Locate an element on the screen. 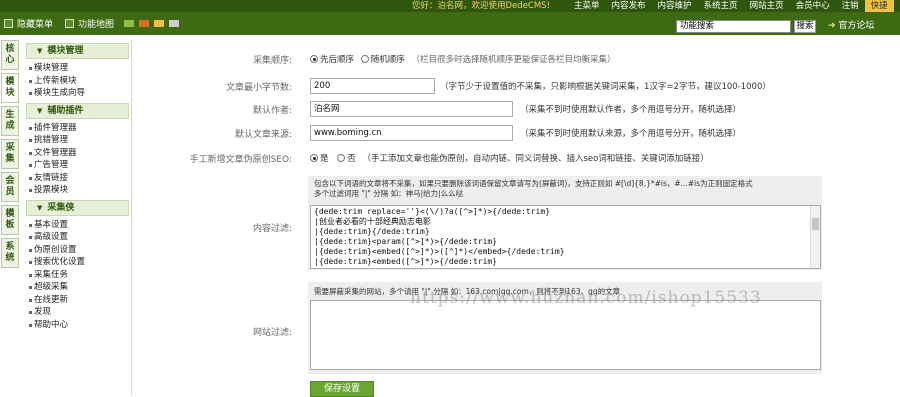 The image size is (900, 397). source-label: 默认文章来源: is located at coordinates (263, 135).